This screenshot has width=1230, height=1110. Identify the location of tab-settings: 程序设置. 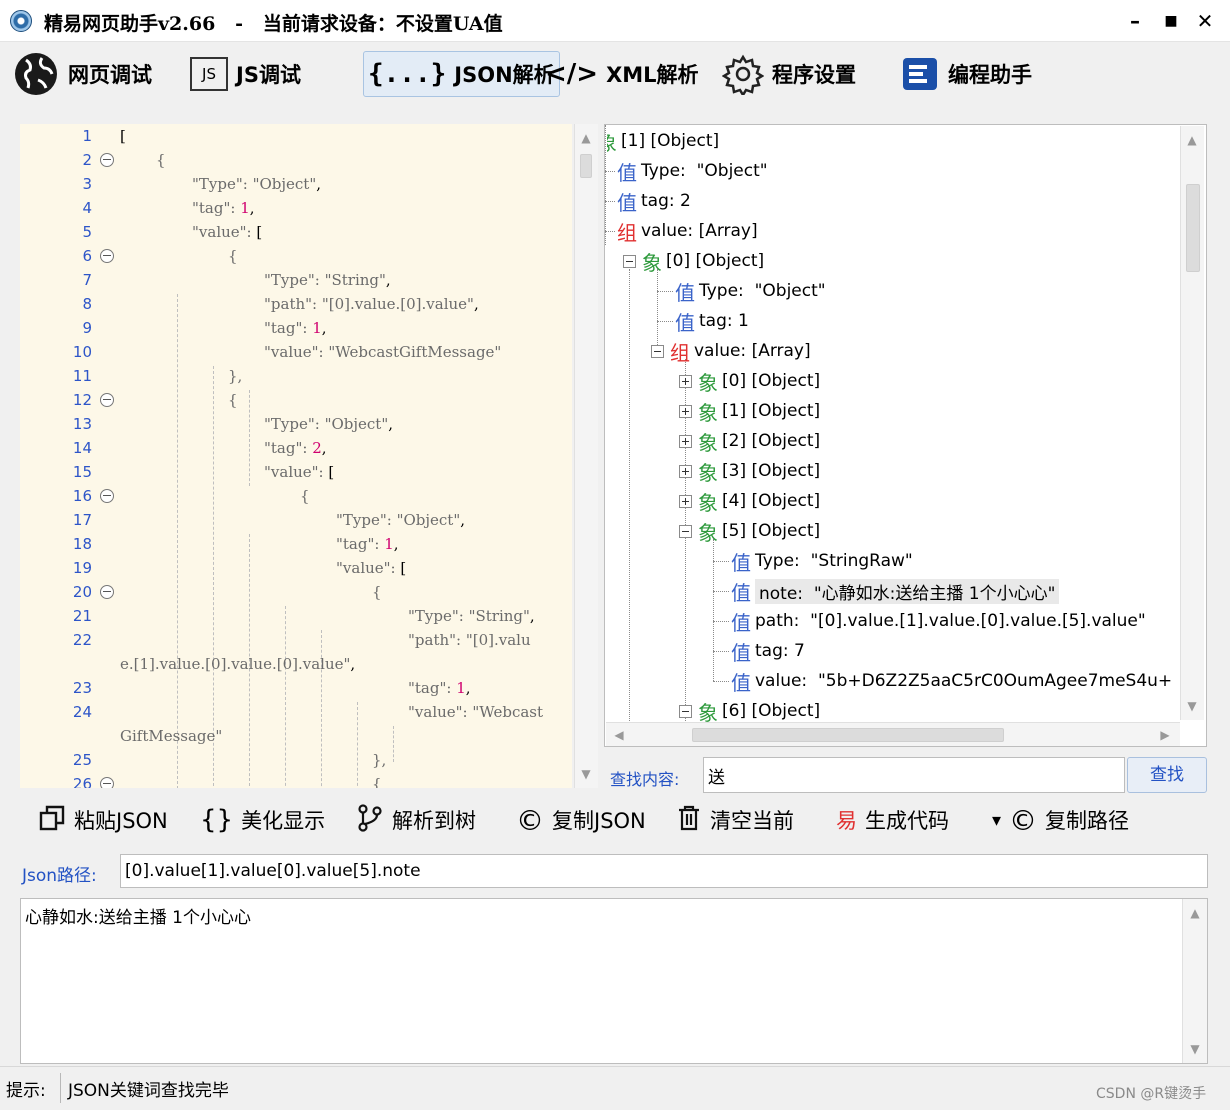
(789, 74).